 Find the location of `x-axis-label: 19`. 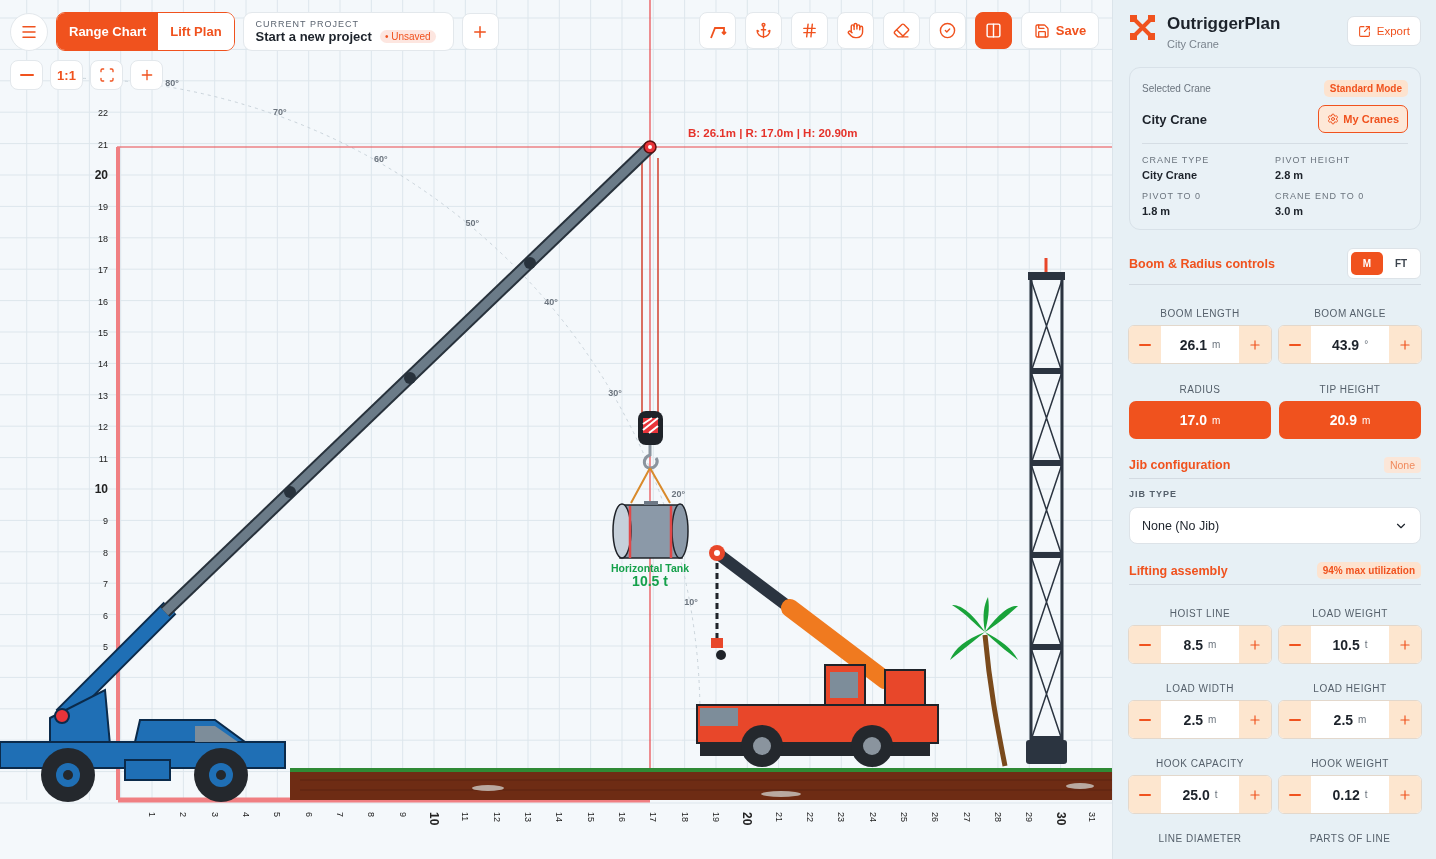

x-axis-label: 19 is located at coordinates (715, 817).